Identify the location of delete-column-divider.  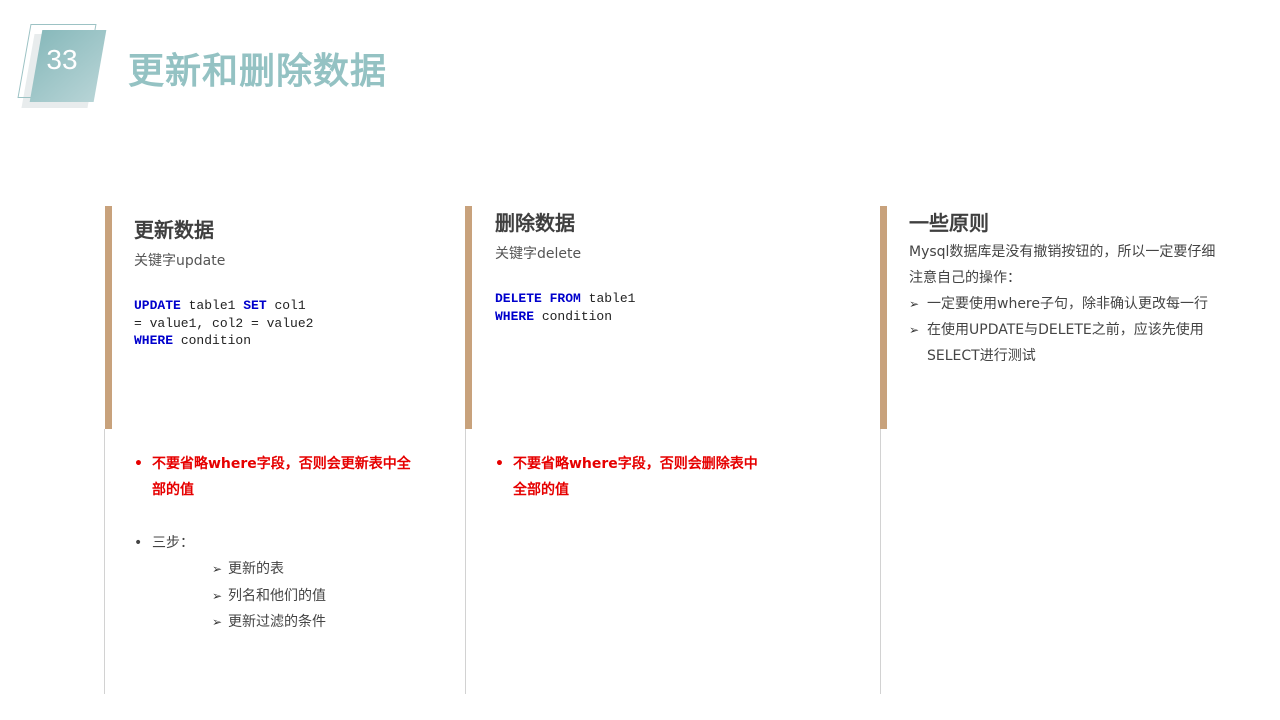
(465, 561).